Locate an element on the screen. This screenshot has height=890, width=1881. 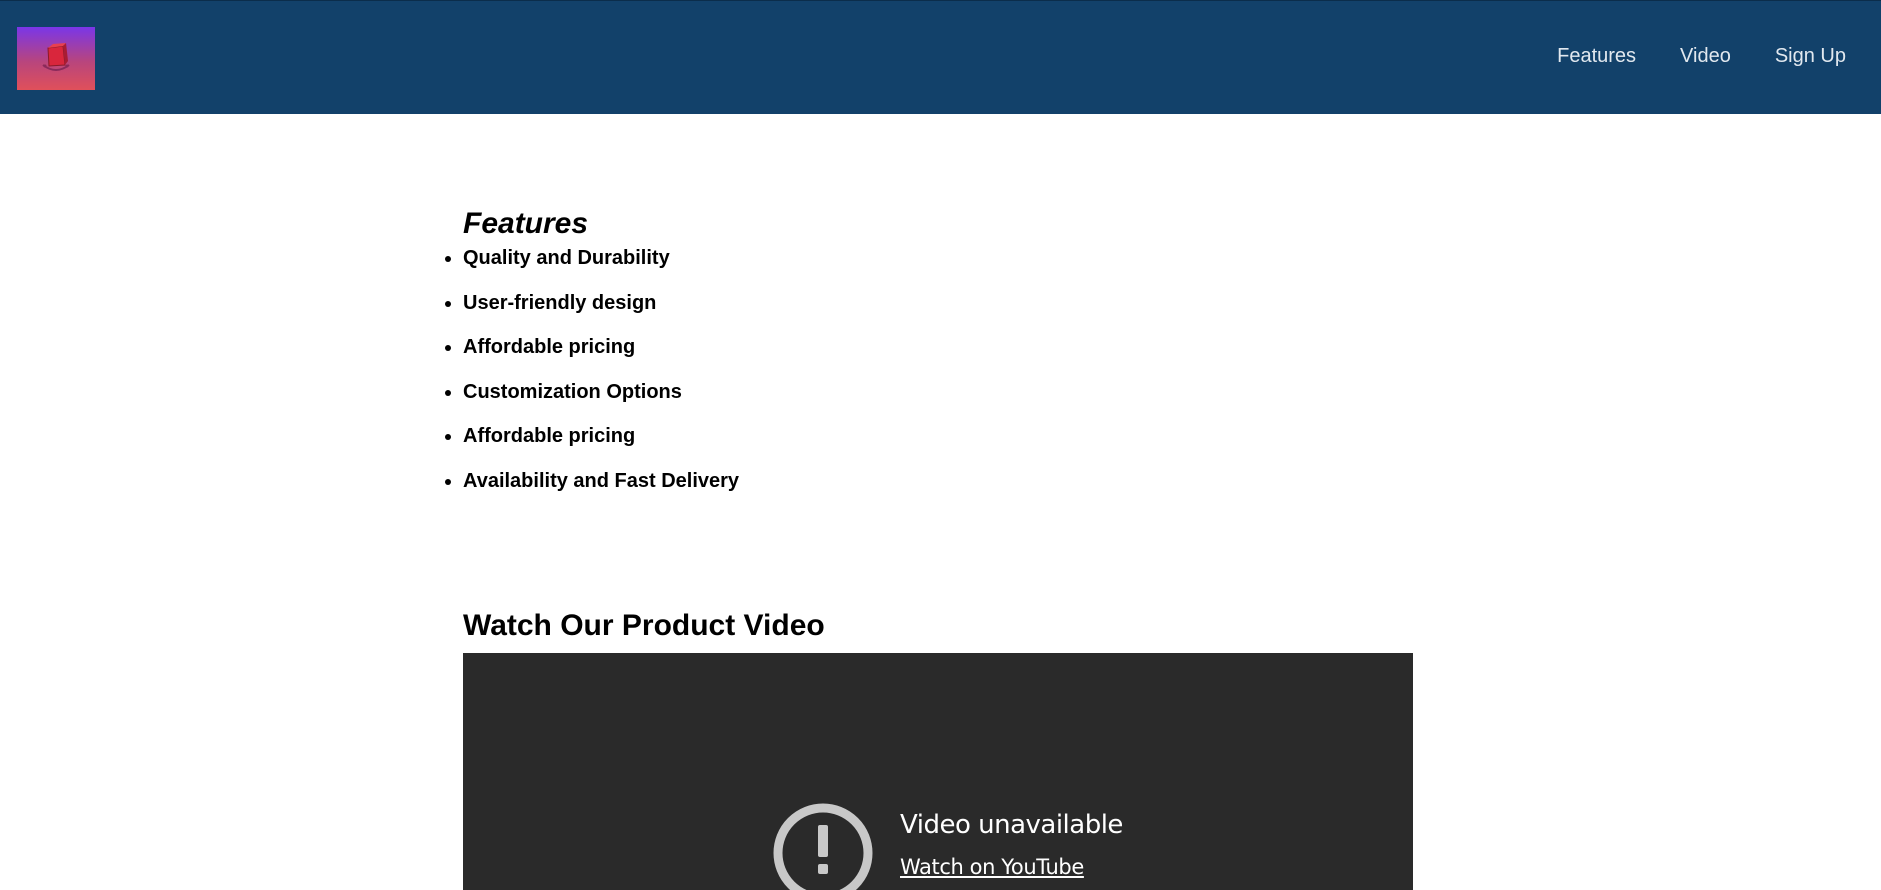
feature-item: User-friendly design is located at coordinates (601, 303).